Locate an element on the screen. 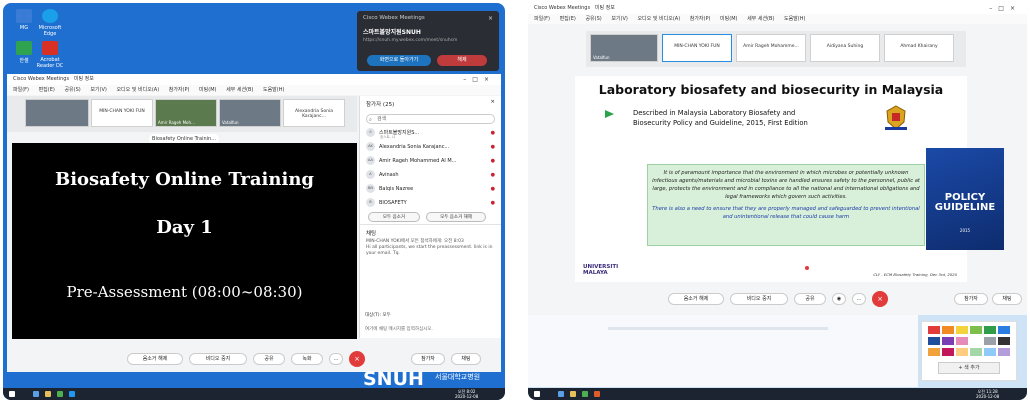  record-button: 녹화 is located at coordinates (307, 359).